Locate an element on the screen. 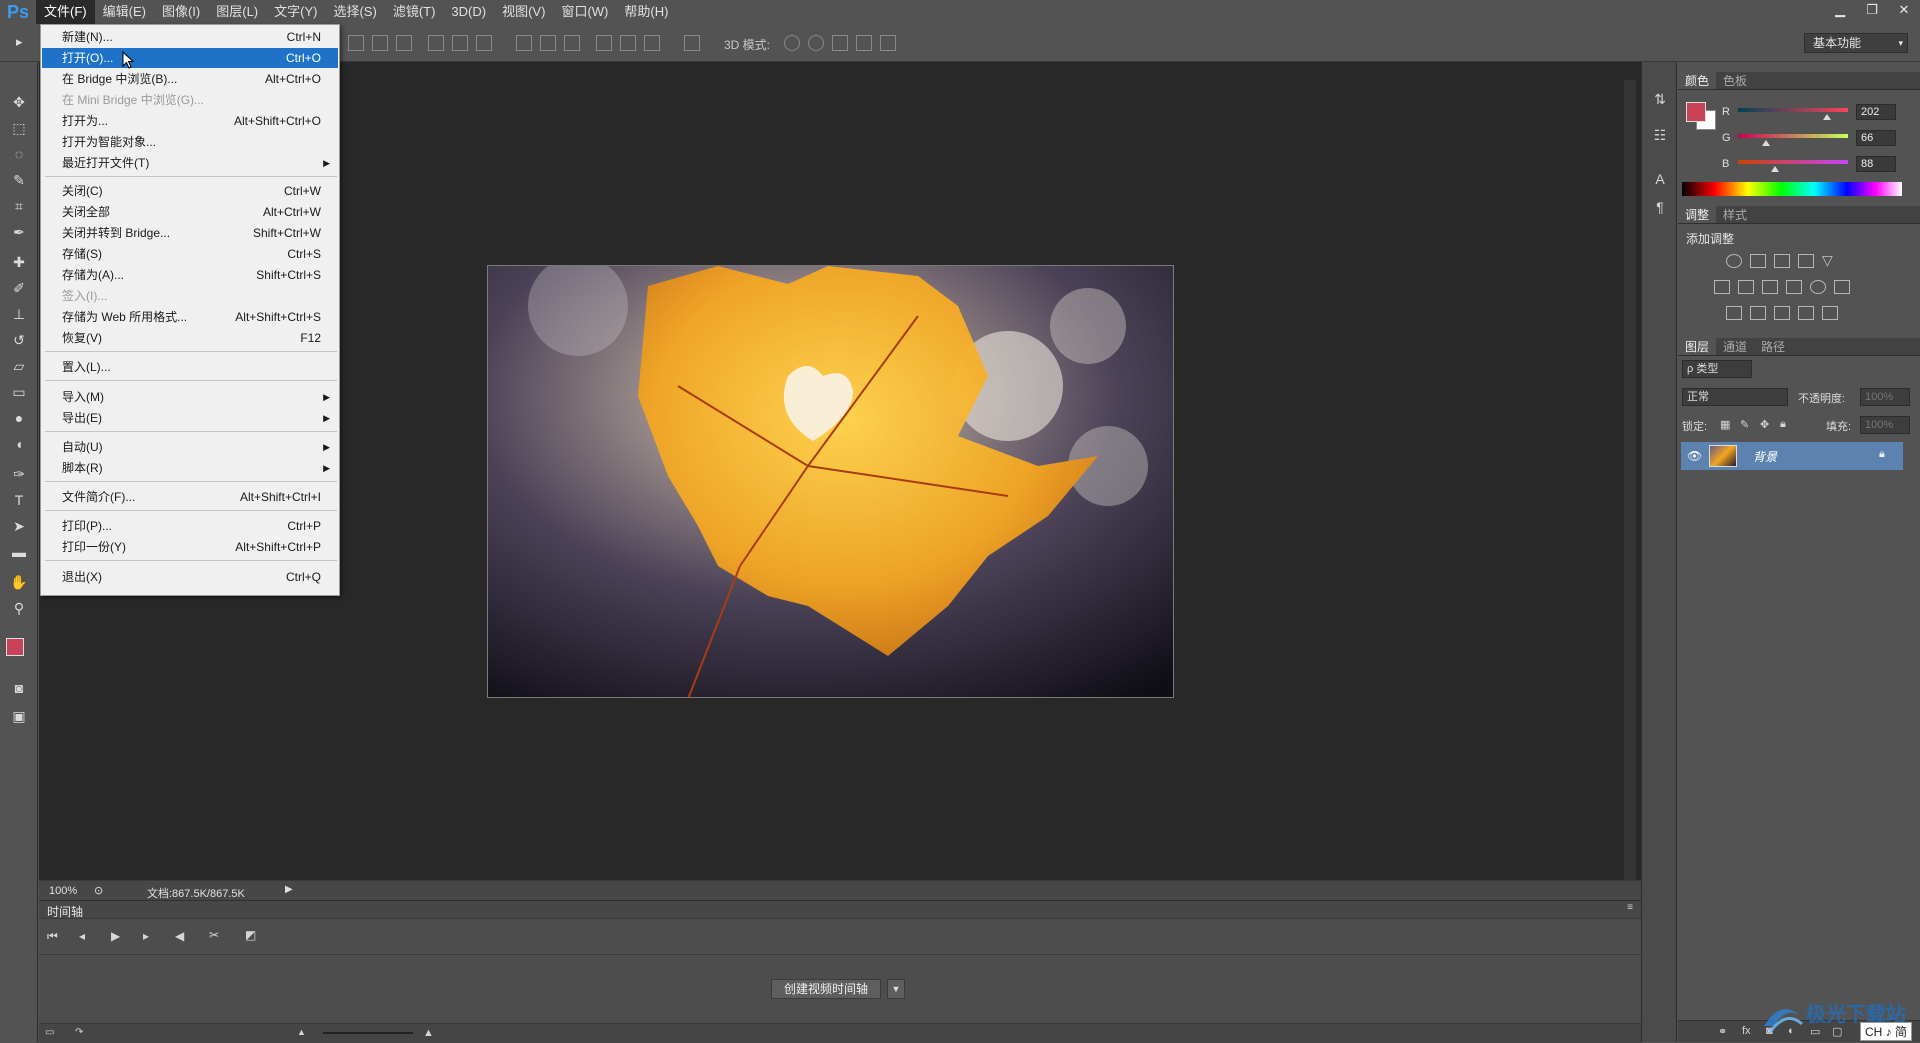 The width and height of the screenshot is (1920, 1043). align-top-icon is located at coordinates (356, 43).